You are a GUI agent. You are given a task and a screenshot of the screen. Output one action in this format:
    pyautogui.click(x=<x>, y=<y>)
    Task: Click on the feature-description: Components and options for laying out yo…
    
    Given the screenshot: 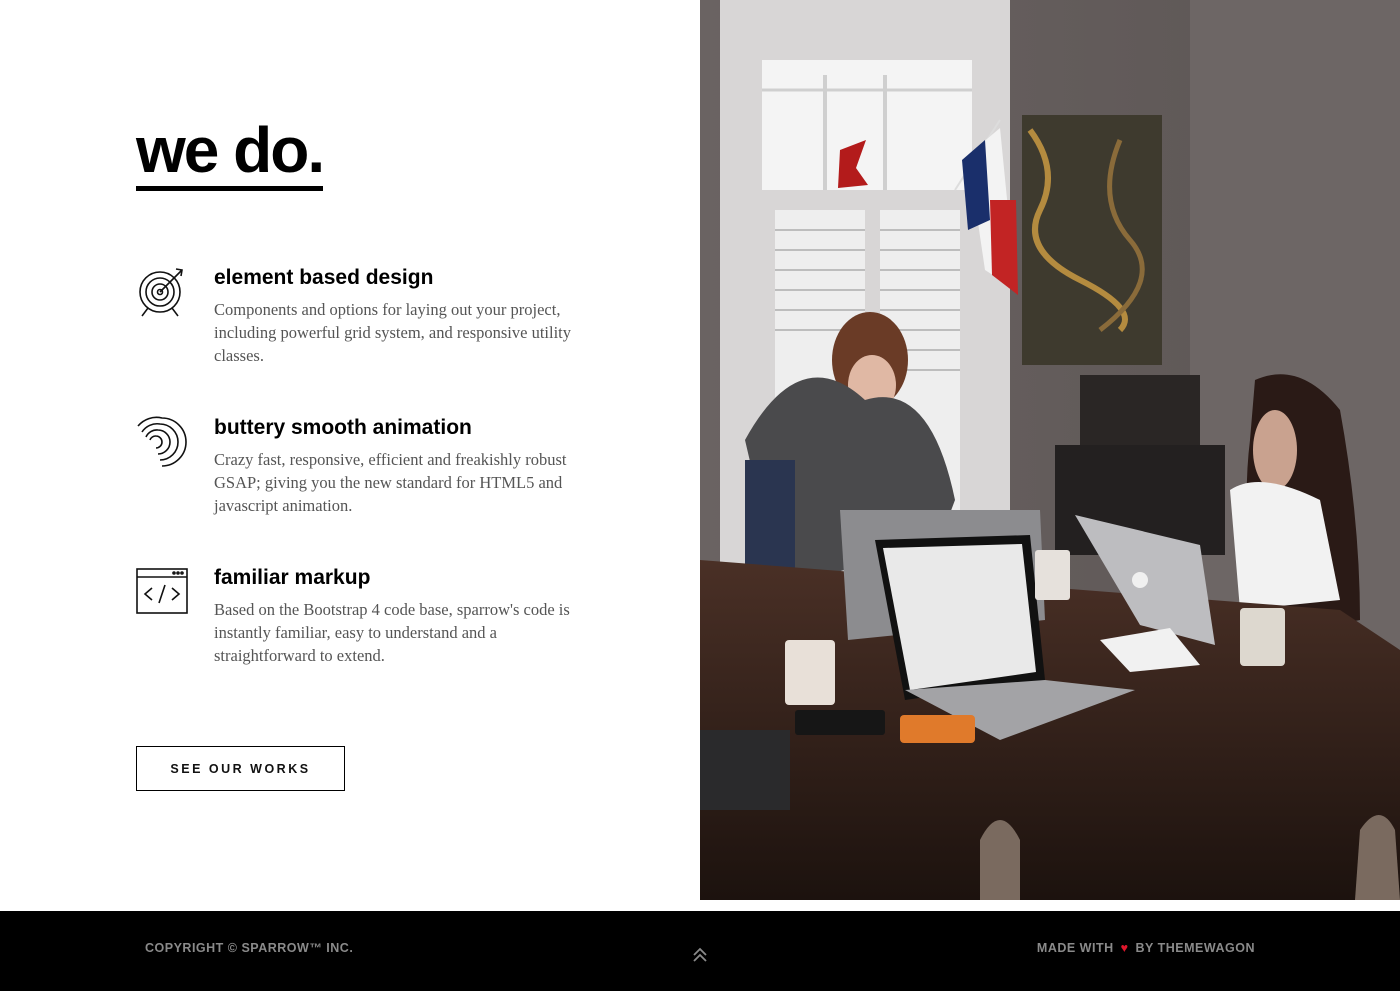 What is the action you would take?
    pyautogui.click(x=392, y=332)
    